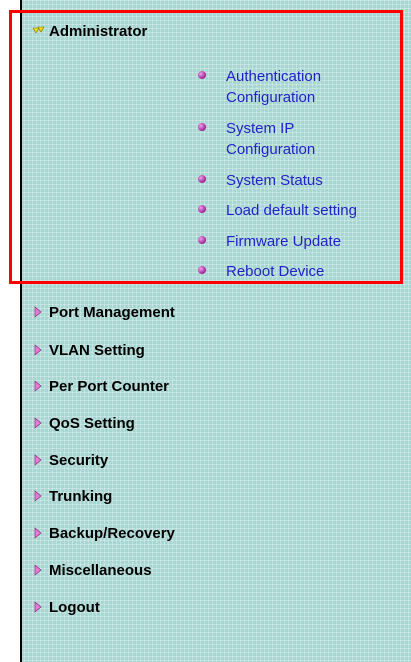  I want to click on expanded-arrow-icon, so click(38, 31).